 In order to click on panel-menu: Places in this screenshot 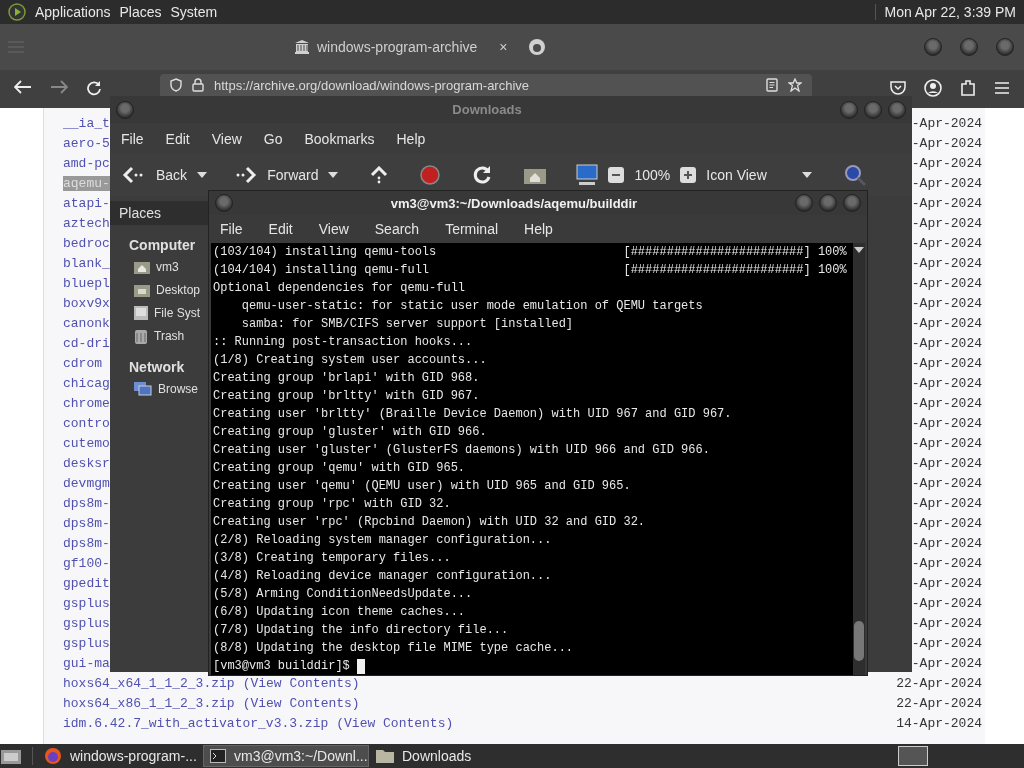, I will do `click(140, 12)`.